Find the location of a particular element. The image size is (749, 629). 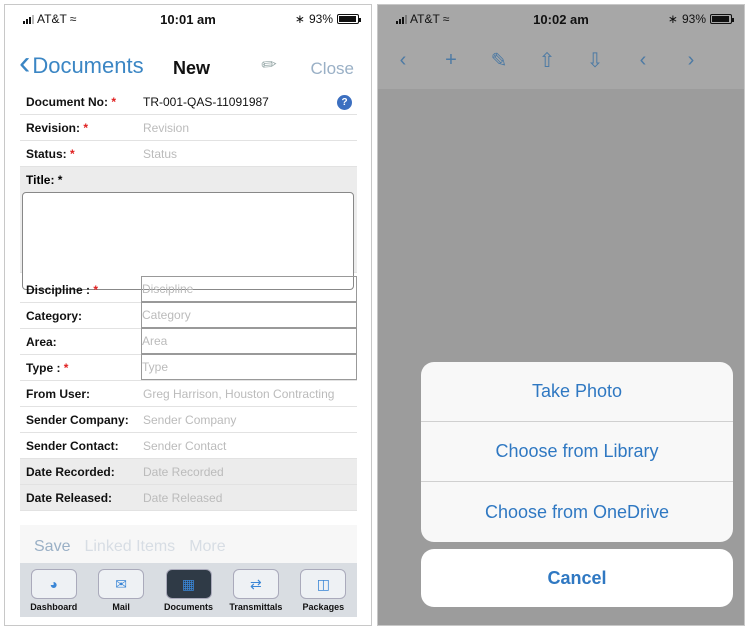

category-row: Category is located at coordinates (188, 315).